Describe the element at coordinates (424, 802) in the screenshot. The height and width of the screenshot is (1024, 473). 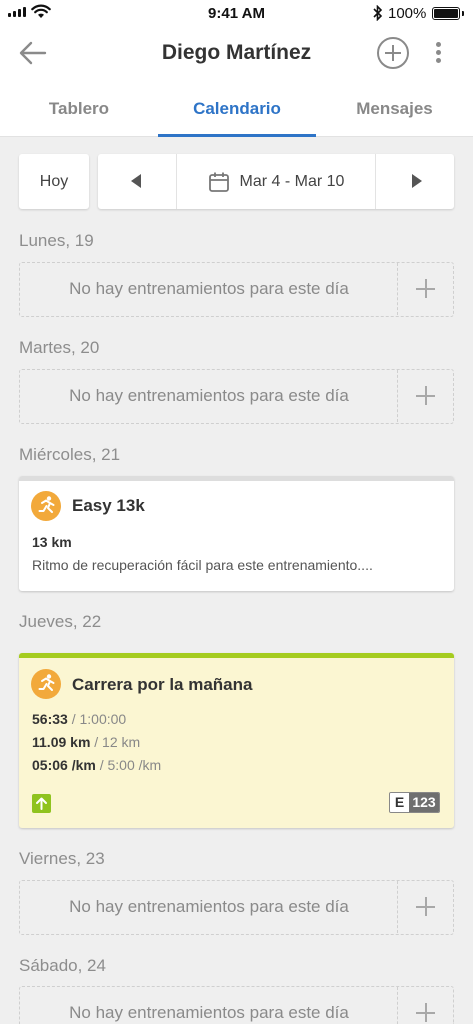
I see `effort-value: 123` at that location.